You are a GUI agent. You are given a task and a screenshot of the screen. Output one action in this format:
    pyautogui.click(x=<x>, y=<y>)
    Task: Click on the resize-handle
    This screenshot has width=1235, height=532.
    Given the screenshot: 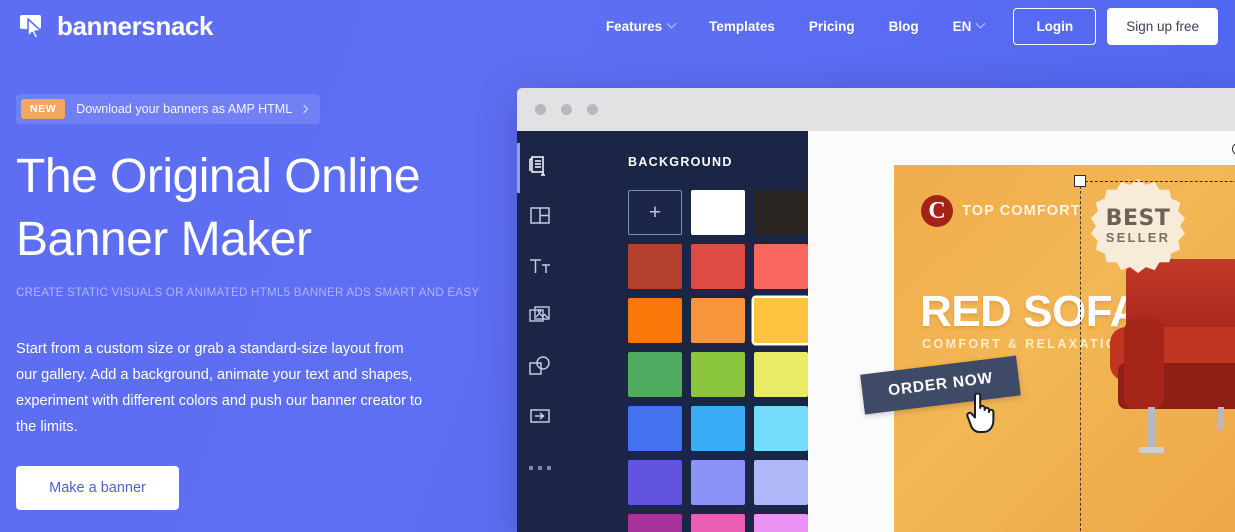 What is the action you would take?
    pyautogui.click(x=1080, y=181)
    